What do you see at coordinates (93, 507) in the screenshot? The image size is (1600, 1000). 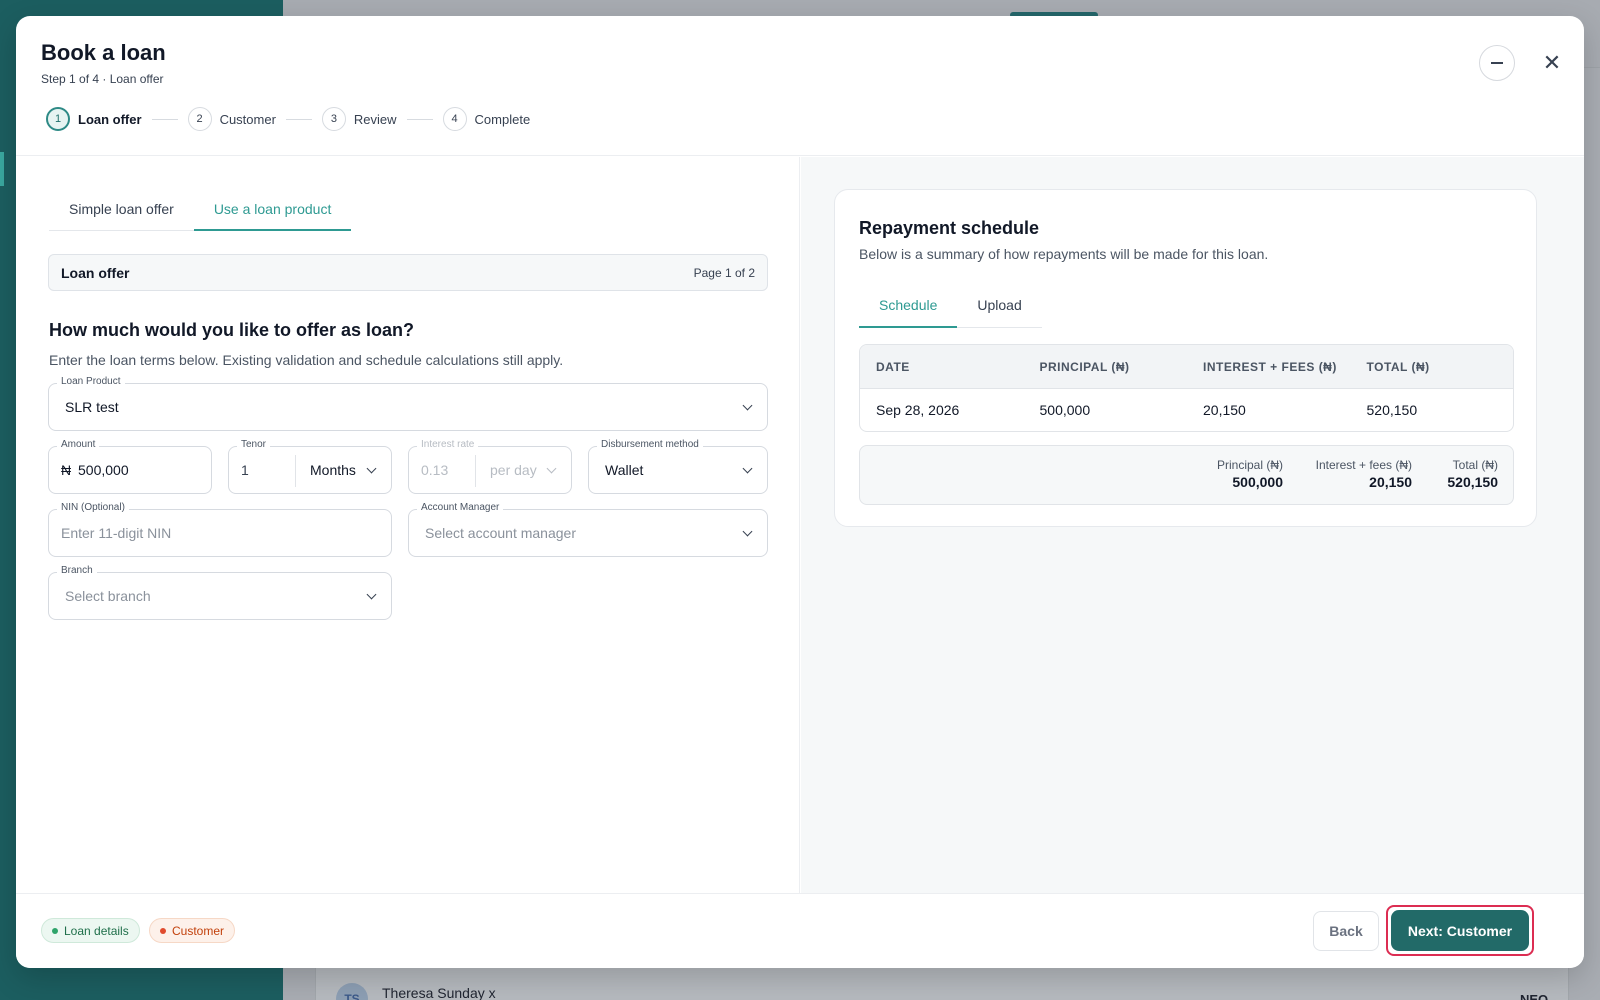 I see `field-label: NIN (Optional)` at bounding box center [93, 507].